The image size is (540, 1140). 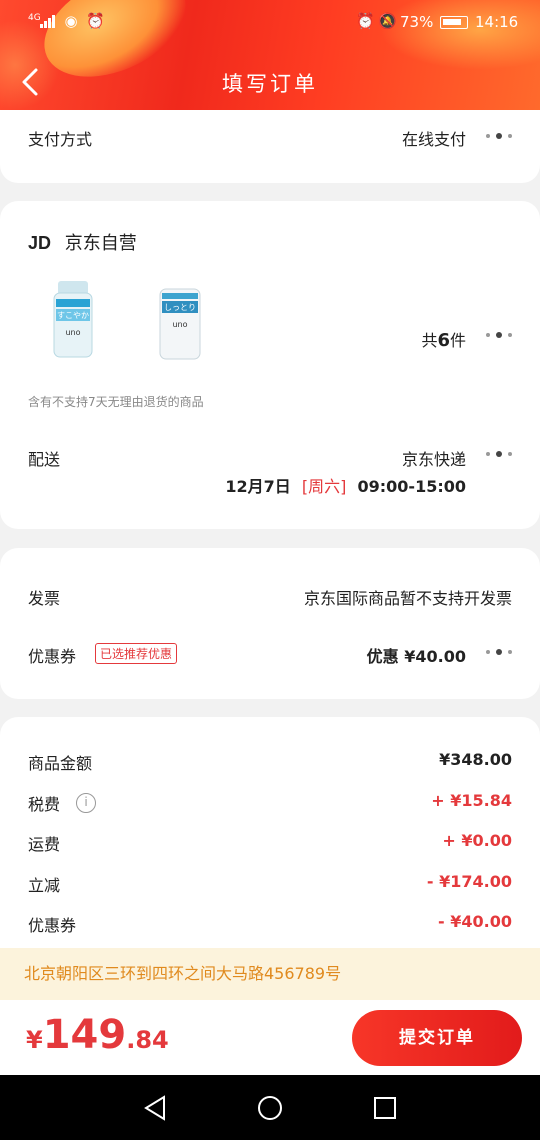 I want to click on invoice-row: 发票 京东国际商品暂不支持开发票, so click(x=270, y=597).